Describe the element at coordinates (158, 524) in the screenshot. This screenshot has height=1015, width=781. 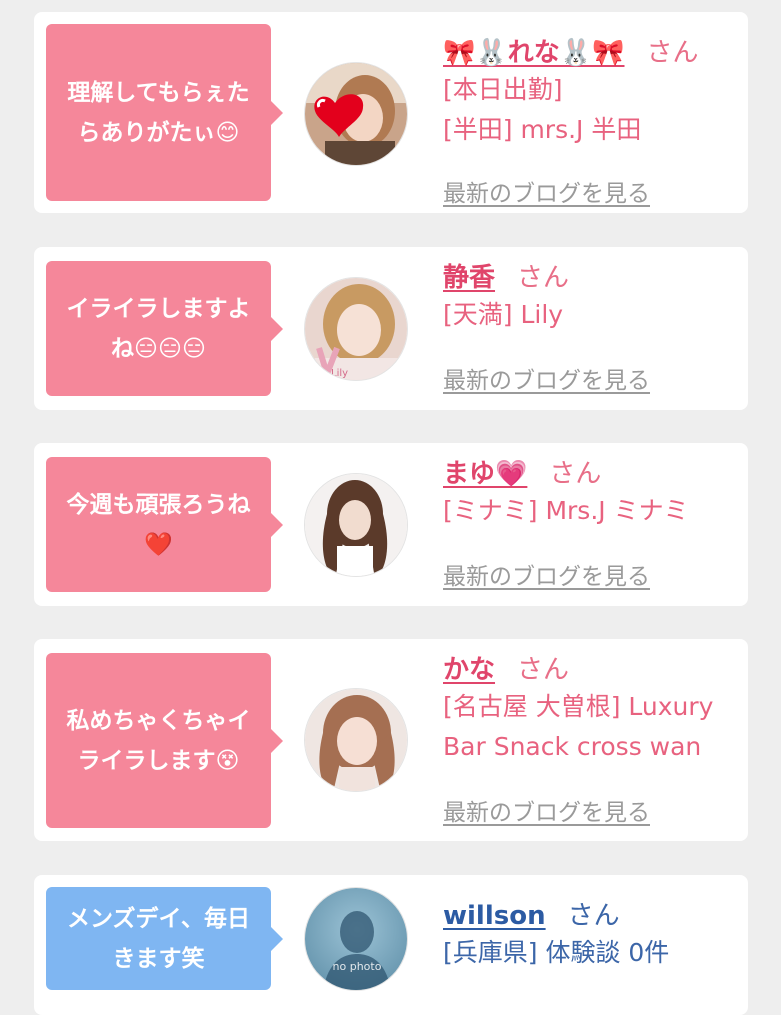
I see `comment-text: 今週も頑張ろうね❤️` at that location.